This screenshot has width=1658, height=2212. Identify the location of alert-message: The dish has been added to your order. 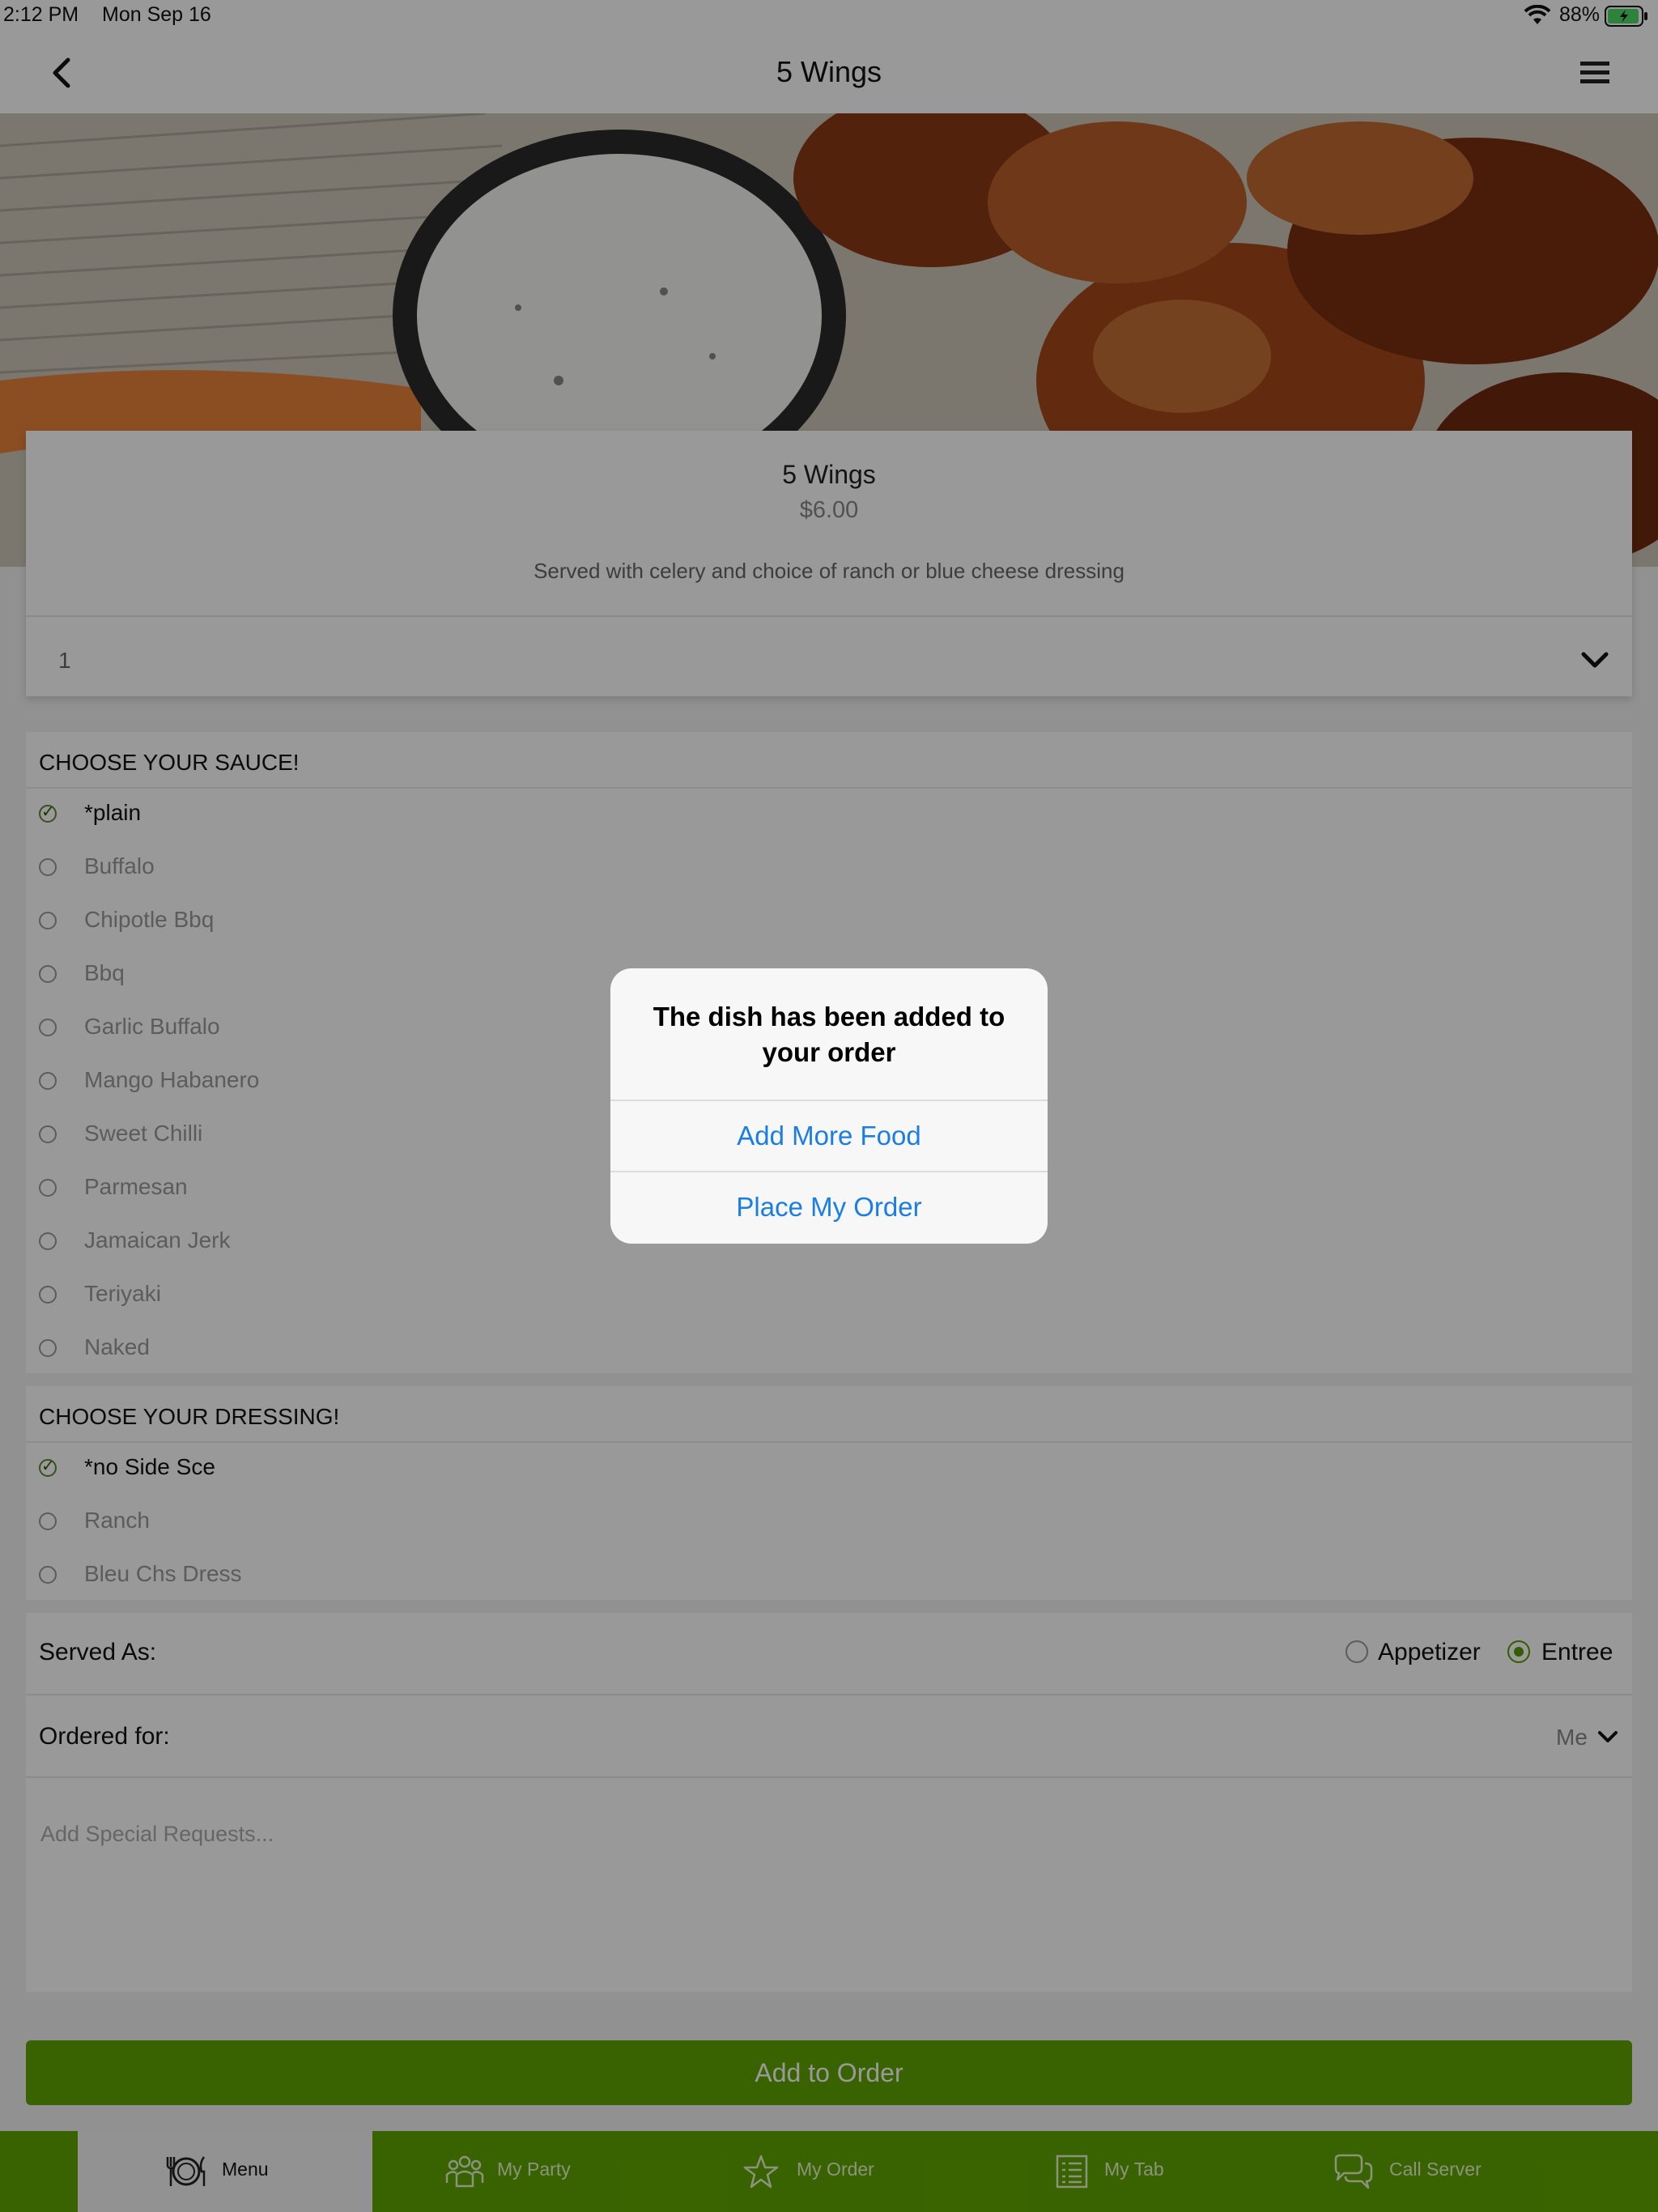
(829, 1035).